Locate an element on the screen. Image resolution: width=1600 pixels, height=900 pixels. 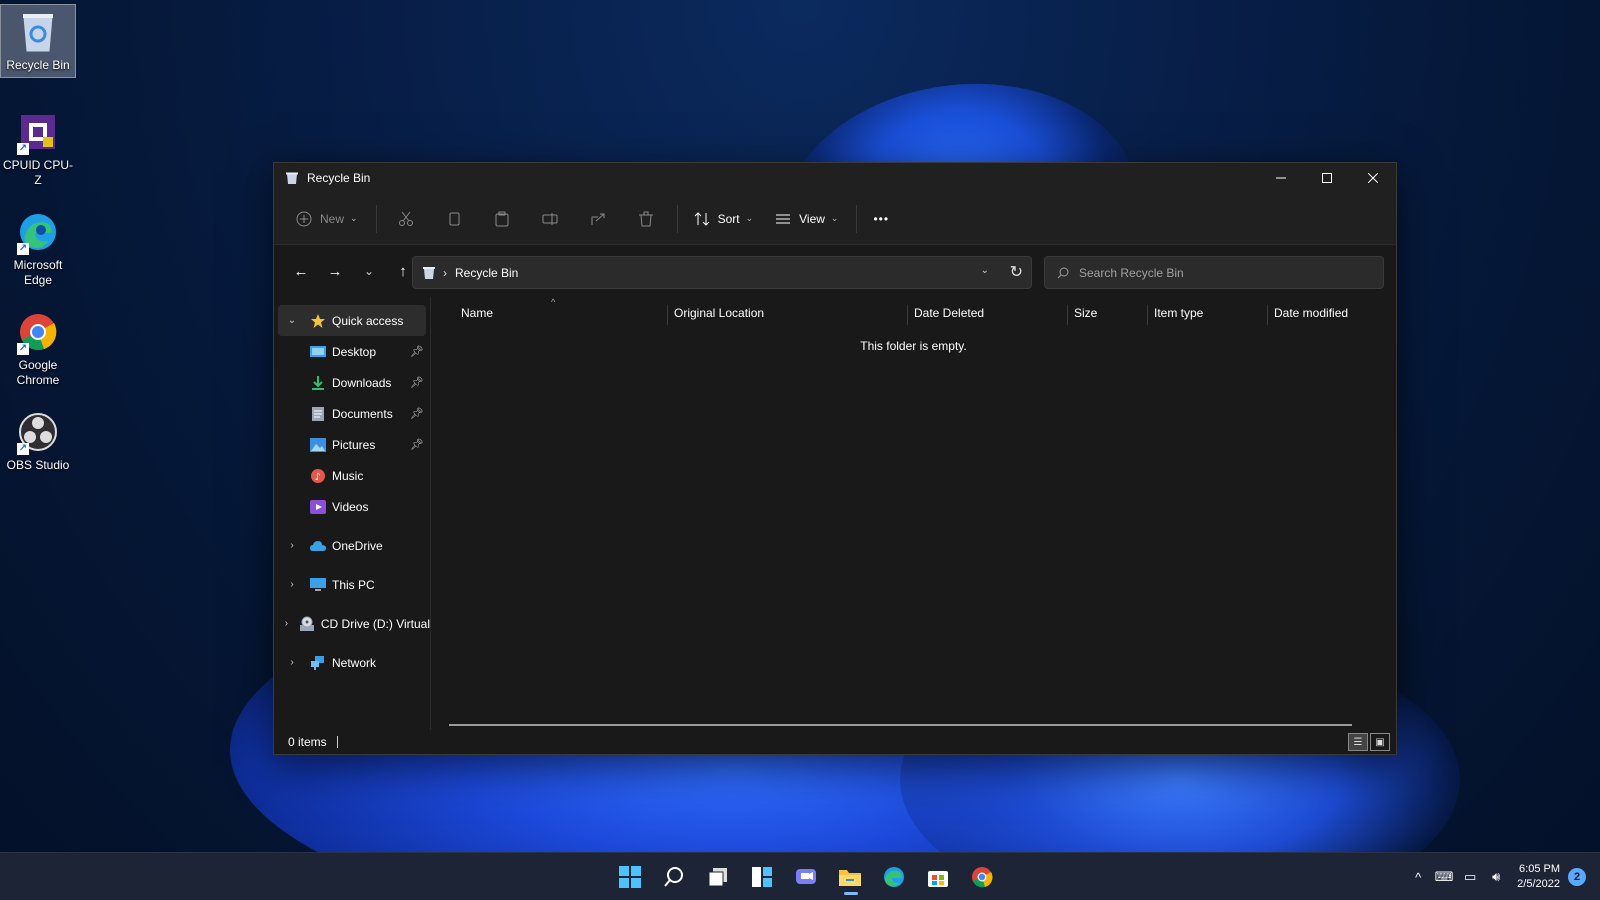
close-button is located at coordinates (1373, 178).